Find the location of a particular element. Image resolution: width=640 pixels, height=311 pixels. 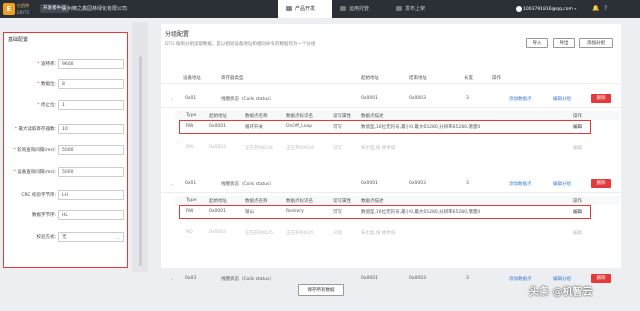

label-text: 数据位: is located at coordinates (48, 84).